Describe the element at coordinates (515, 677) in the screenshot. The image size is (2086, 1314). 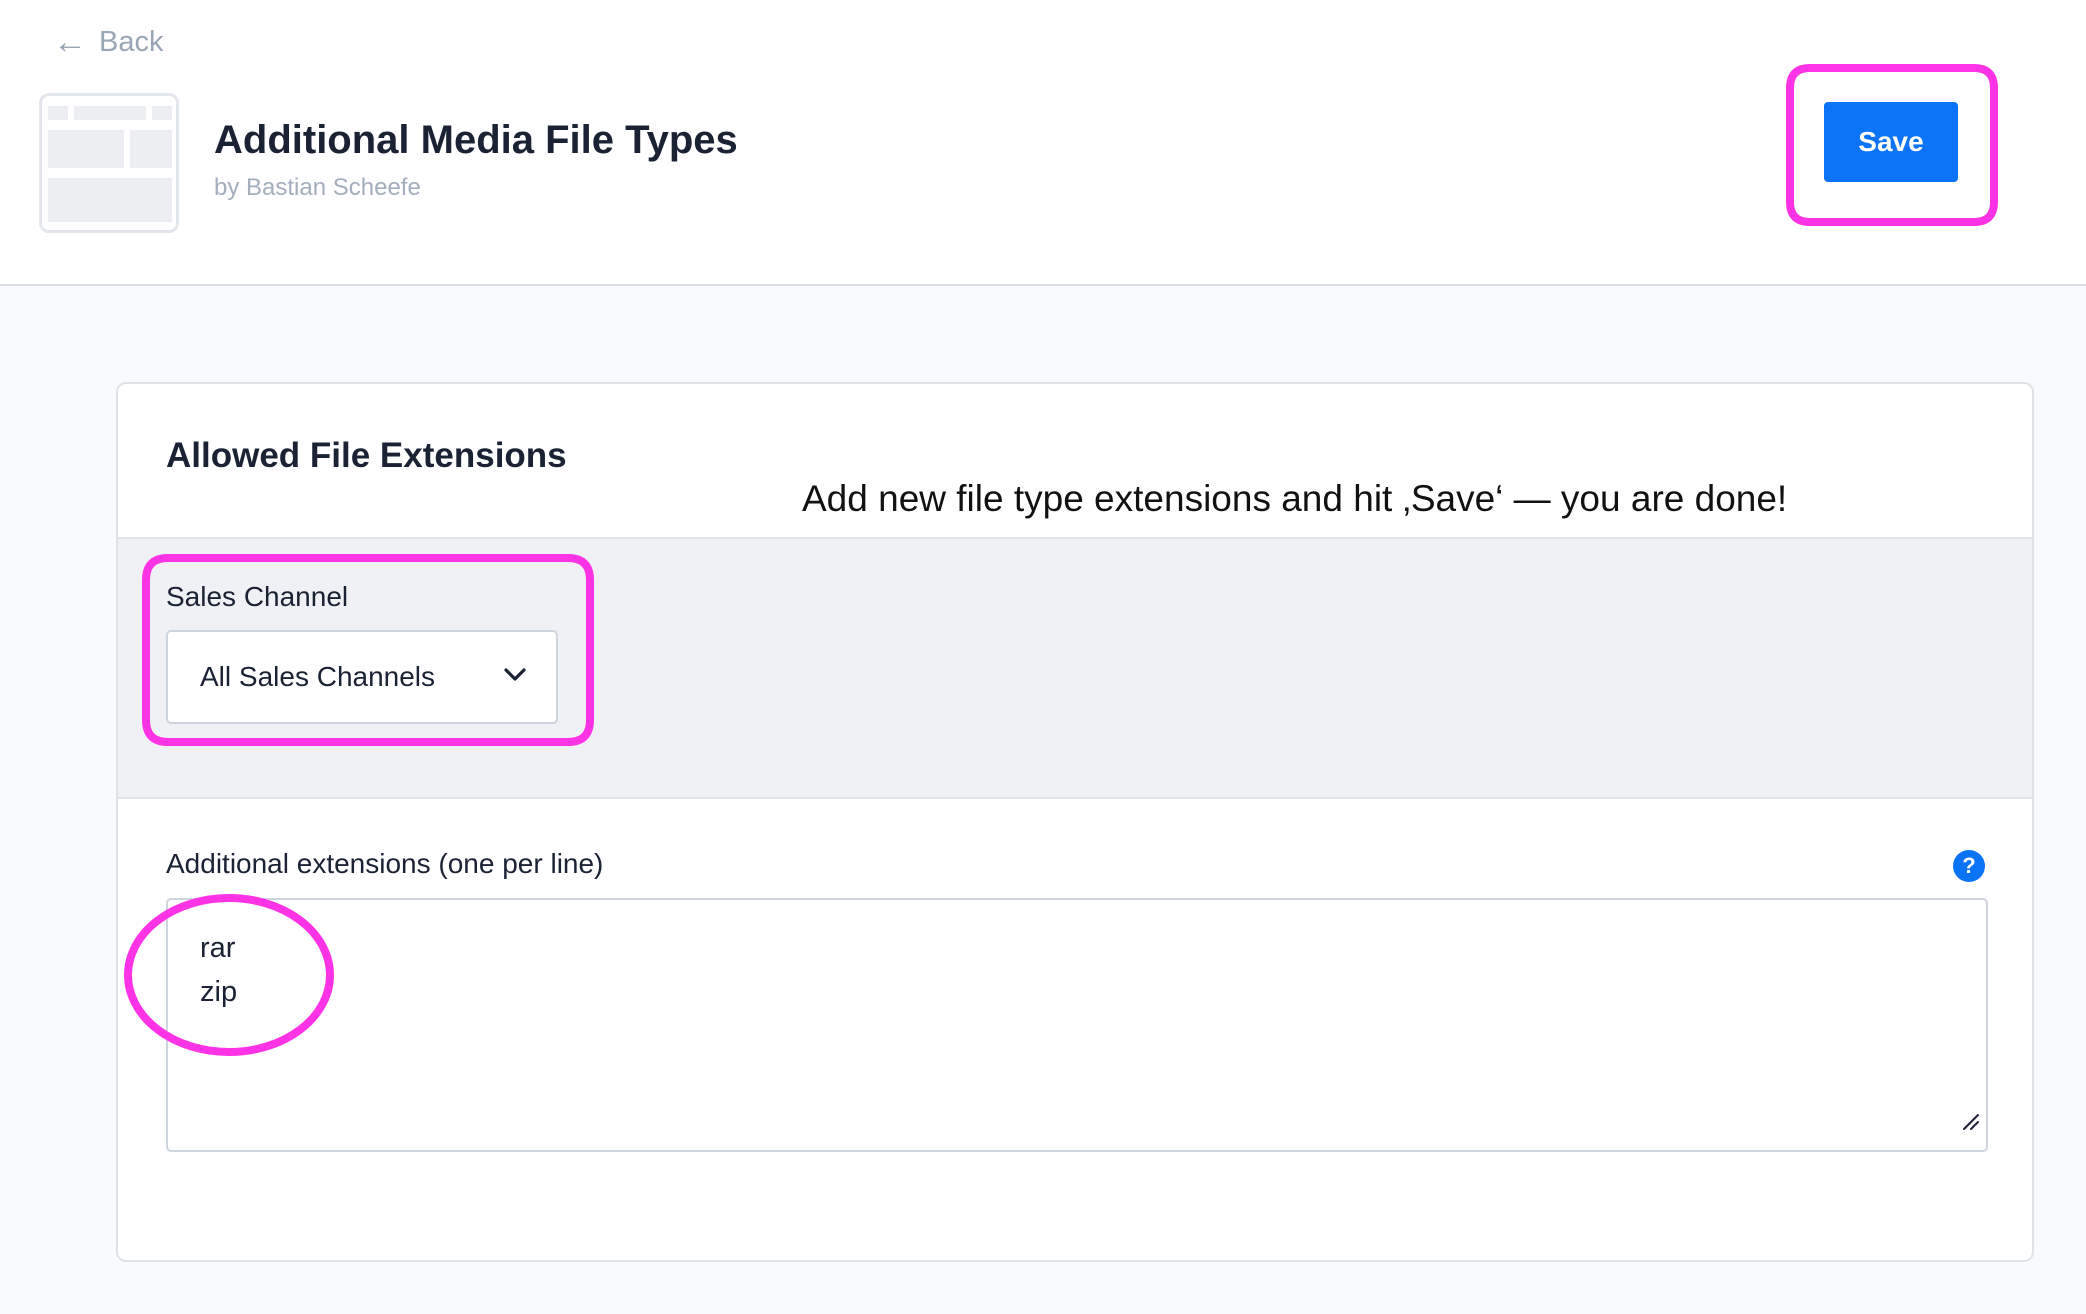
I see `chevron-down-icon` at that location.